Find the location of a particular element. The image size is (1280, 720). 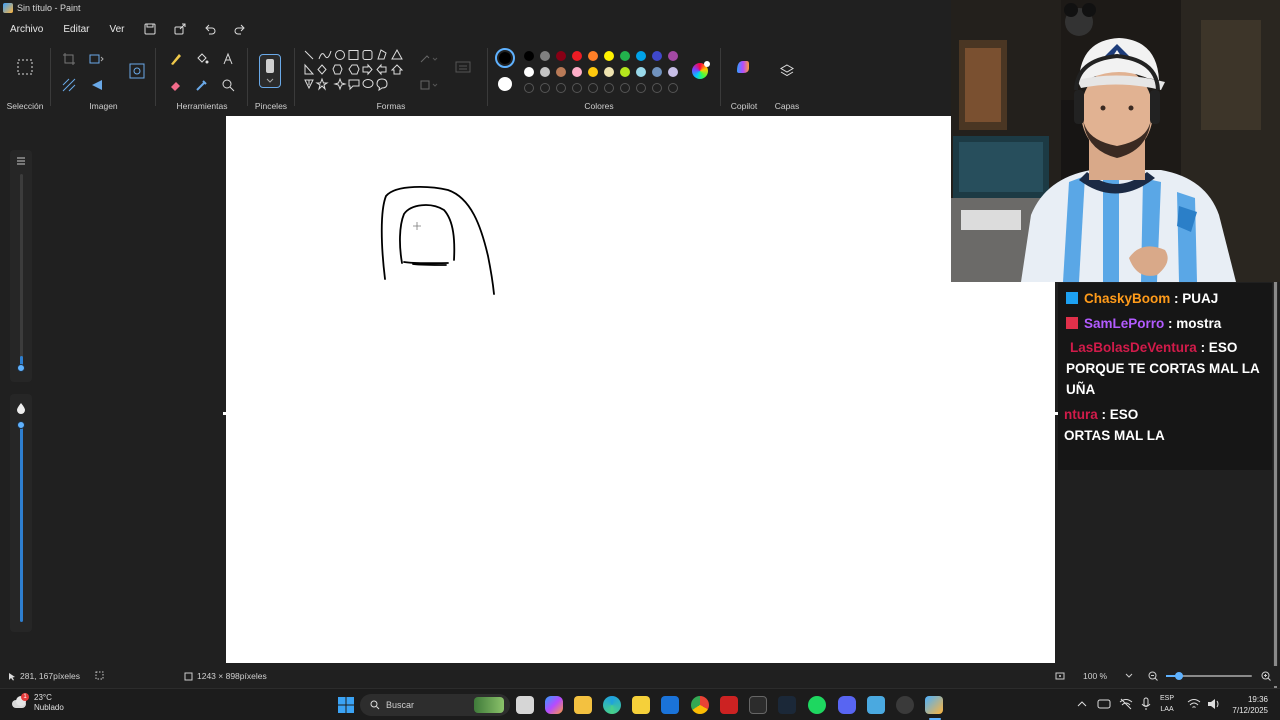

rotate-icon is located at coordinates (97, 85).